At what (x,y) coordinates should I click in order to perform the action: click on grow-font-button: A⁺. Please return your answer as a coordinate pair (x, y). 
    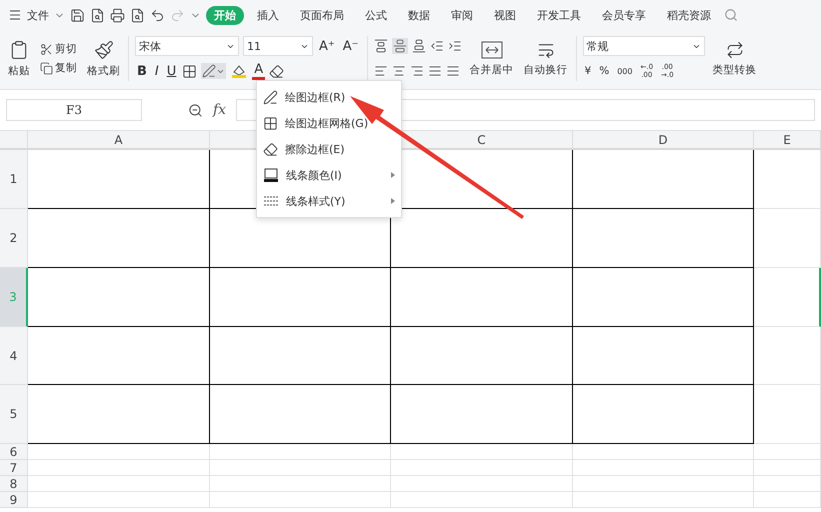
    Looking at the image, I should click on (327, 46).